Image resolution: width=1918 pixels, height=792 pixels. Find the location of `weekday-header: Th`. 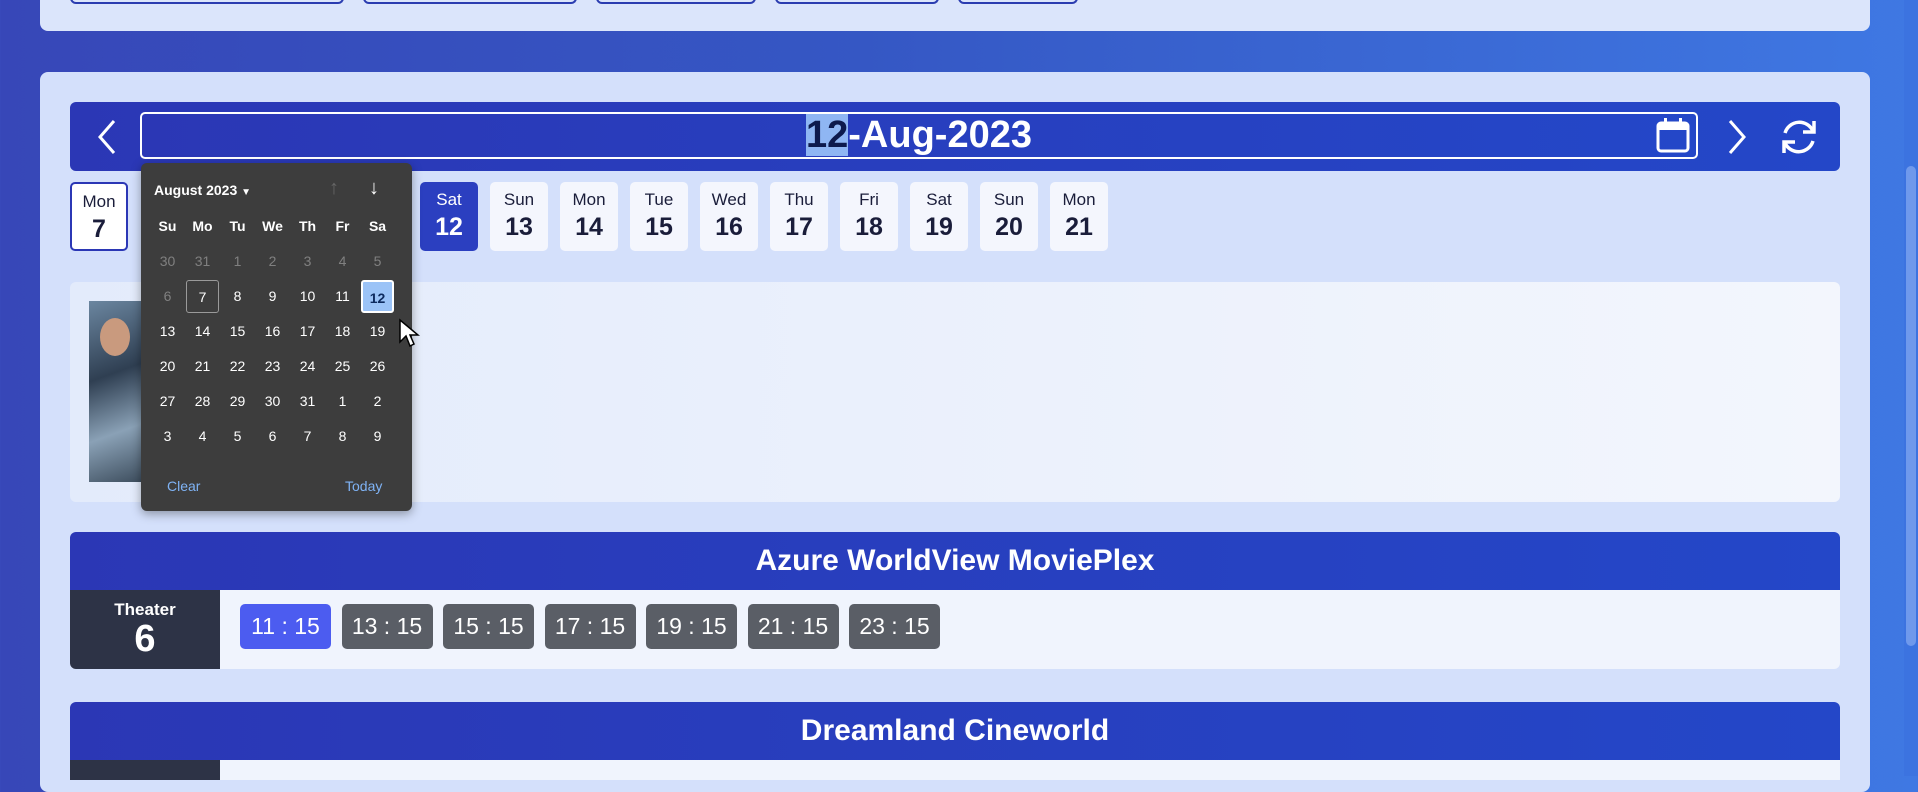

weekday-header: Th is located at coordinates (307, 226).